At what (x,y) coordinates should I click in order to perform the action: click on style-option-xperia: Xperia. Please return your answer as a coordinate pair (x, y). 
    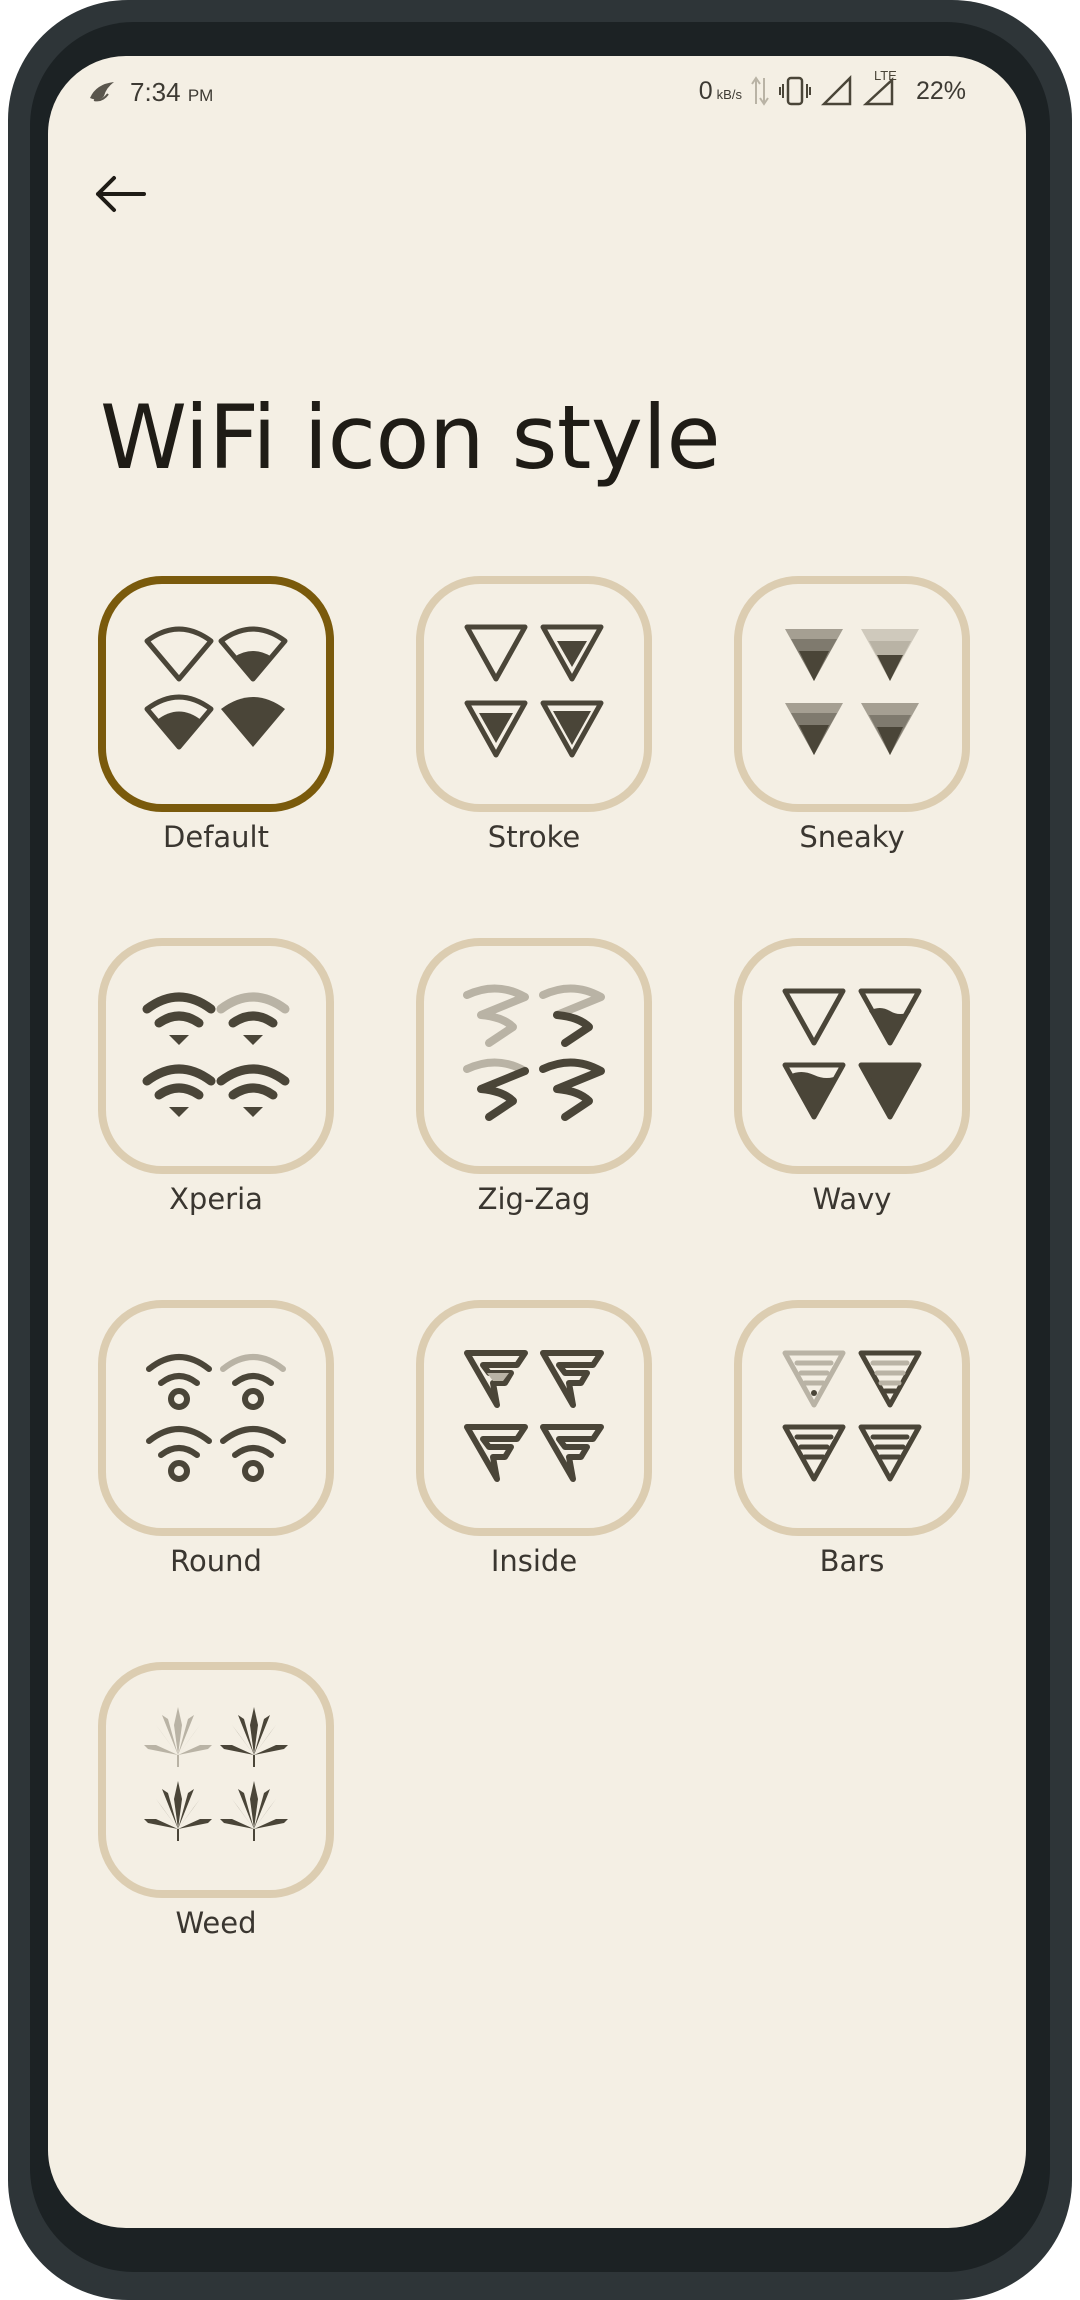
    Looking at the image, I should click on (216, 1077).